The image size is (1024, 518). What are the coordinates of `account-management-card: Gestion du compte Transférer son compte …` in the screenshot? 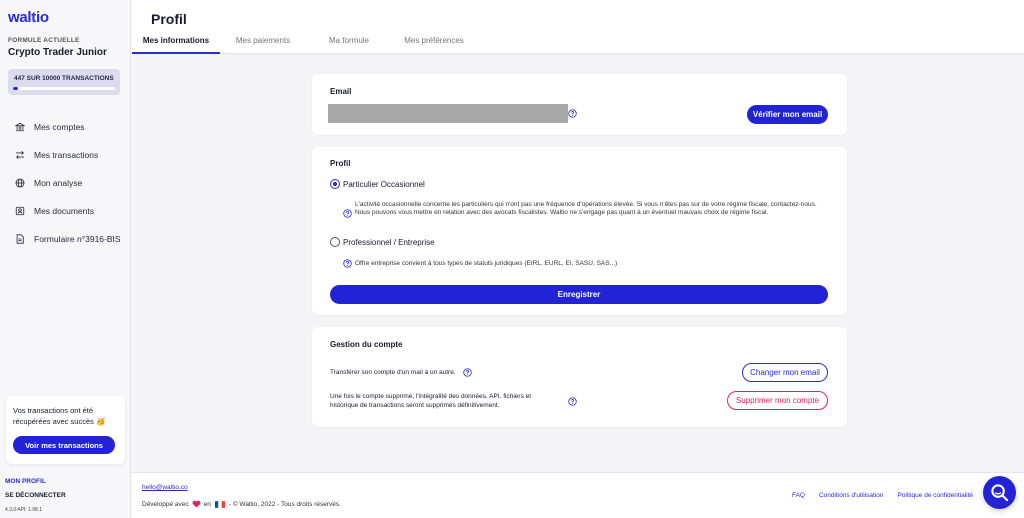 It's located at (579, 377).